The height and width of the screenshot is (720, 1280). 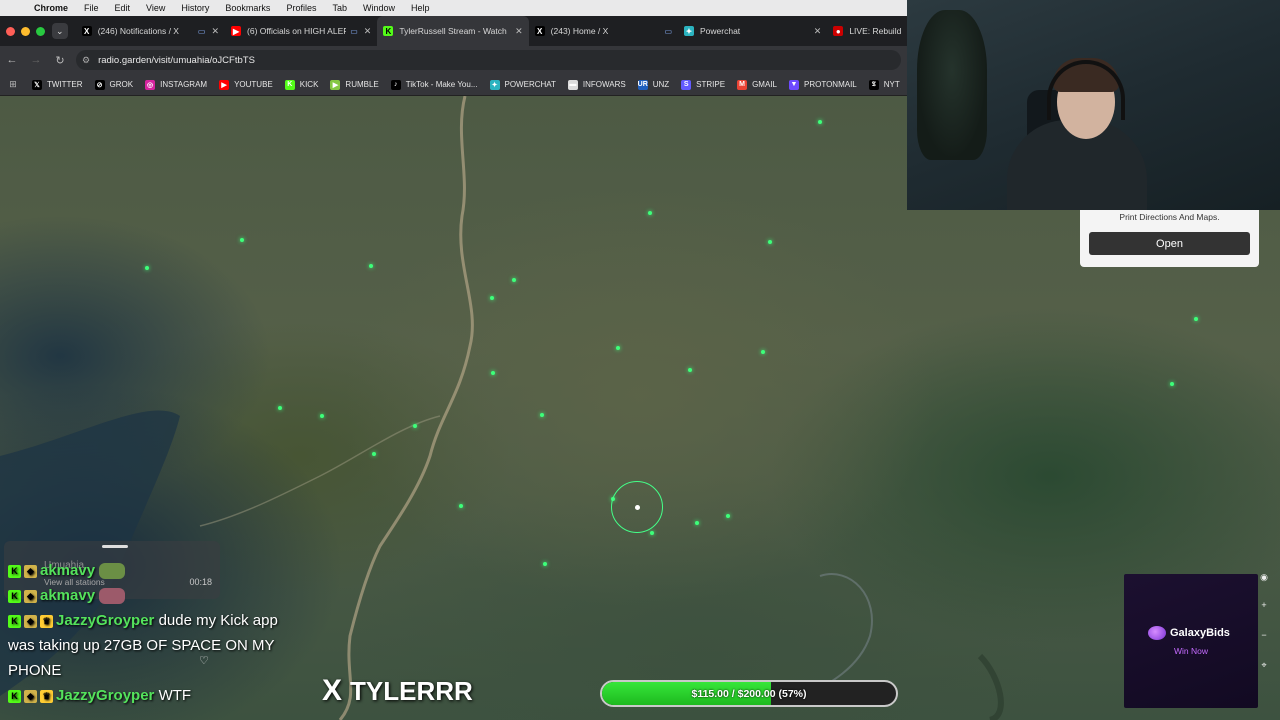 I want to click on bookmark-instagram: ◎ INSTAGRAM, so click(x=176, y=84).